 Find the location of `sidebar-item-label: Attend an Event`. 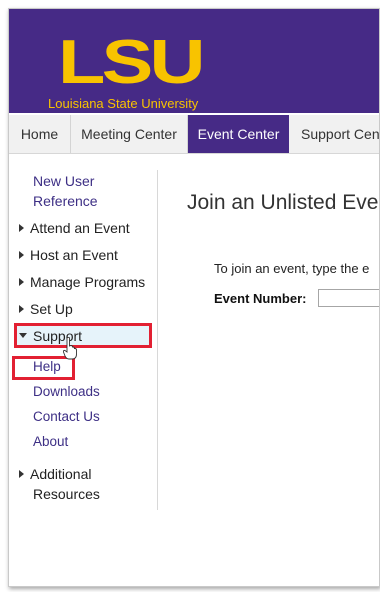

sidebar-item-label: Attend an Event is located at coordinates (80, 228).